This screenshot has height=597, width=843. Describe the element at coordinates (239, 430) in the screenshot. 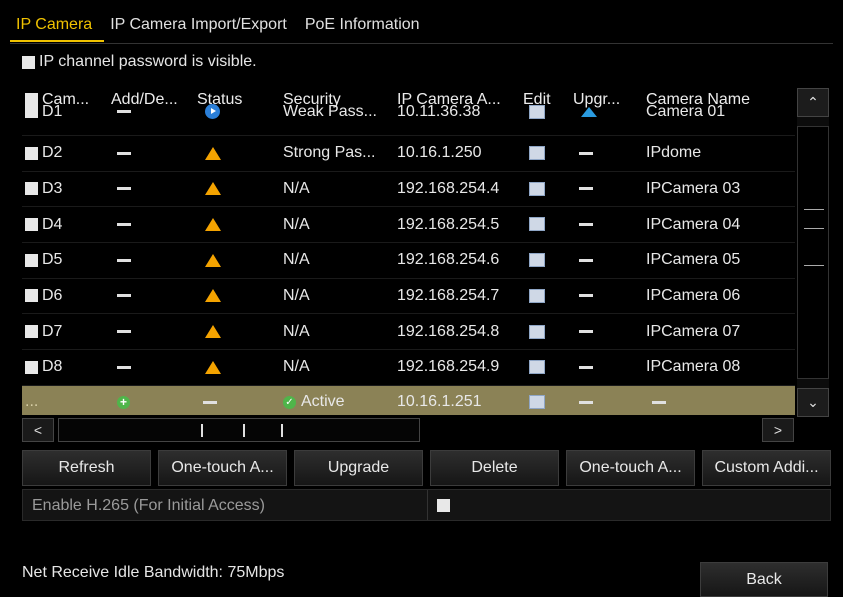

I see `horizontal-scroll-track` at that location.